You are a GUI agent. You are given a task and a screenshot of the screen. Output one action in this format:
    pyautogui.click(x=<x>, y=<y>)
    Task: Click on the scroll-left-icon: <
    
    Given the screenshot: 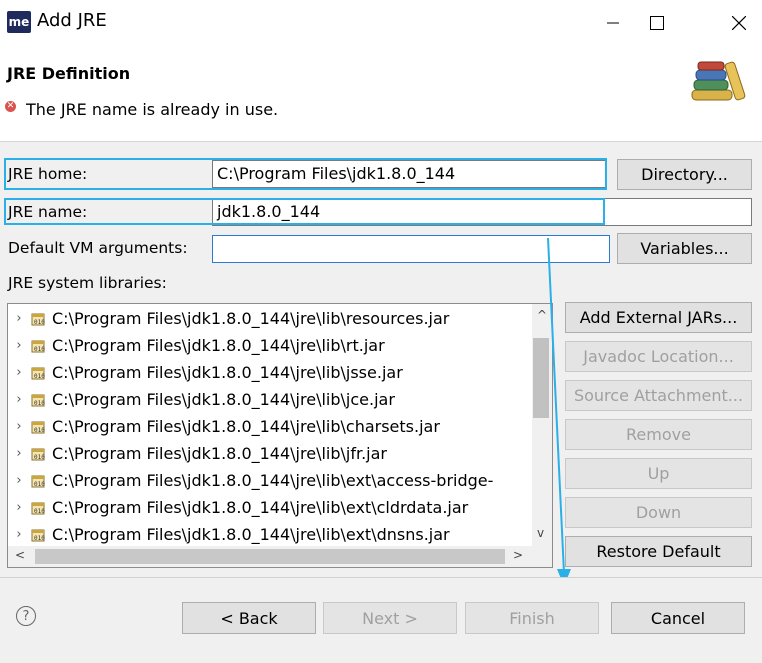 What is the action you would take?
    pyautogui.click(x=20, y=555)
    